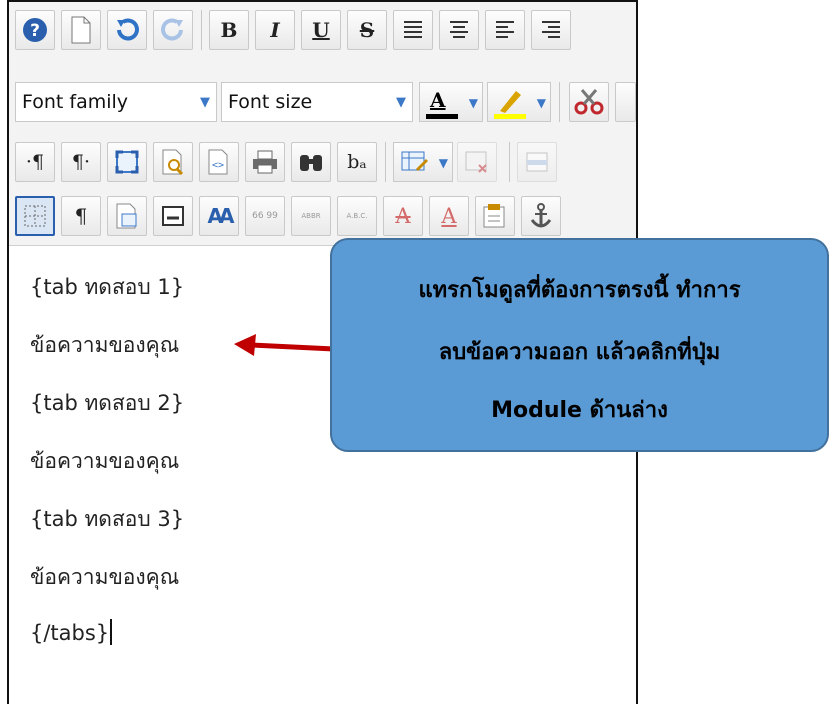 This screenshot has height=704, width=830. I want to click on redo-button, so click(173, 30).